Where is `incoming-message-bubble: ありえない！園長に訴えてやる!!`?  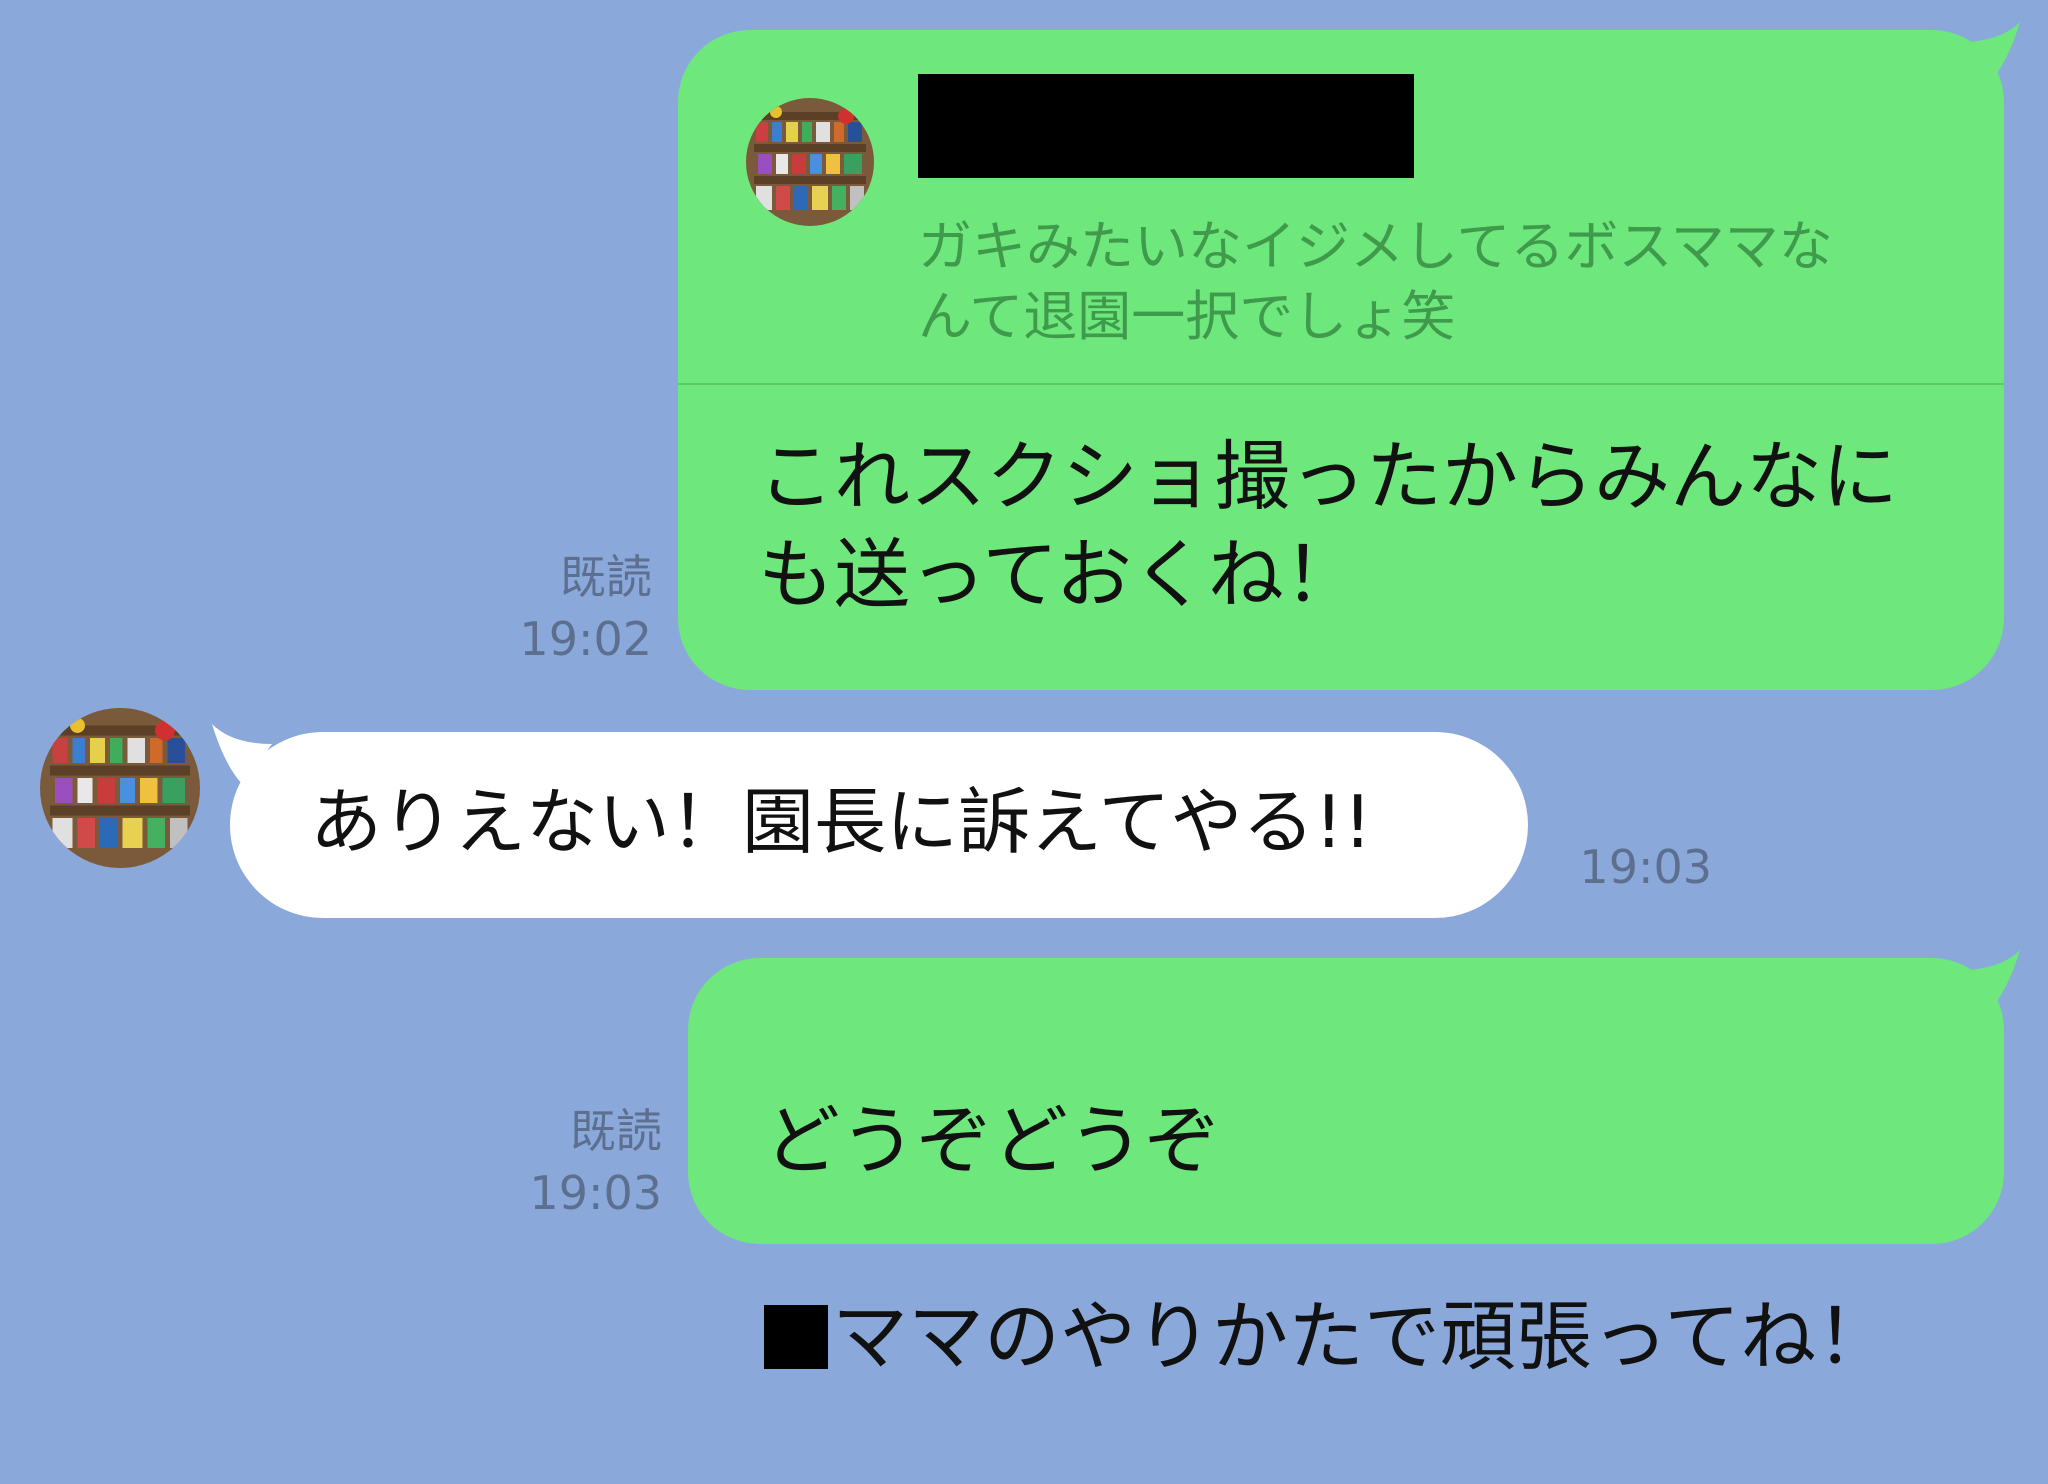
incoming-message-bubble: ありえない！園長に訴えてやる!! is located at coordinates (879, 825).